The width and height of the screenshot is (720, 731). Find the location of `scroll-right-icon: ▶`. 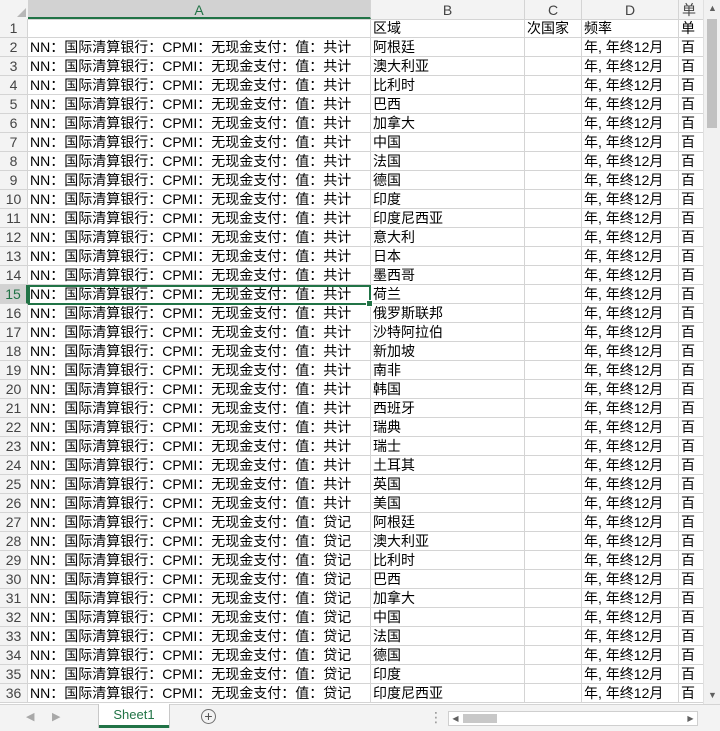

scroll-right-icon: ▶ is located at coordinates (690, 718).